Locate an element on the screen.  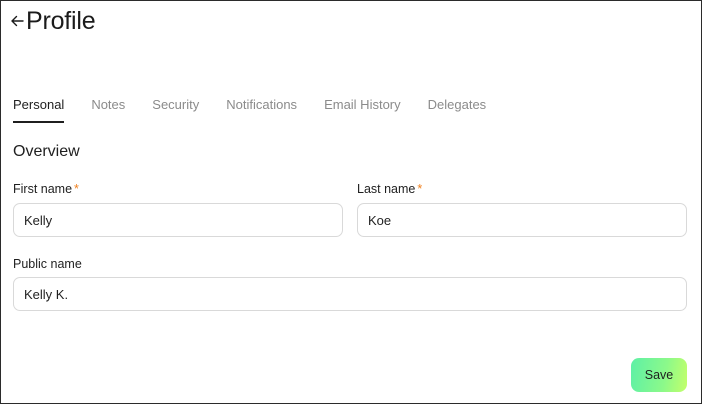
public-name-field is located at coordinates (350, 294).